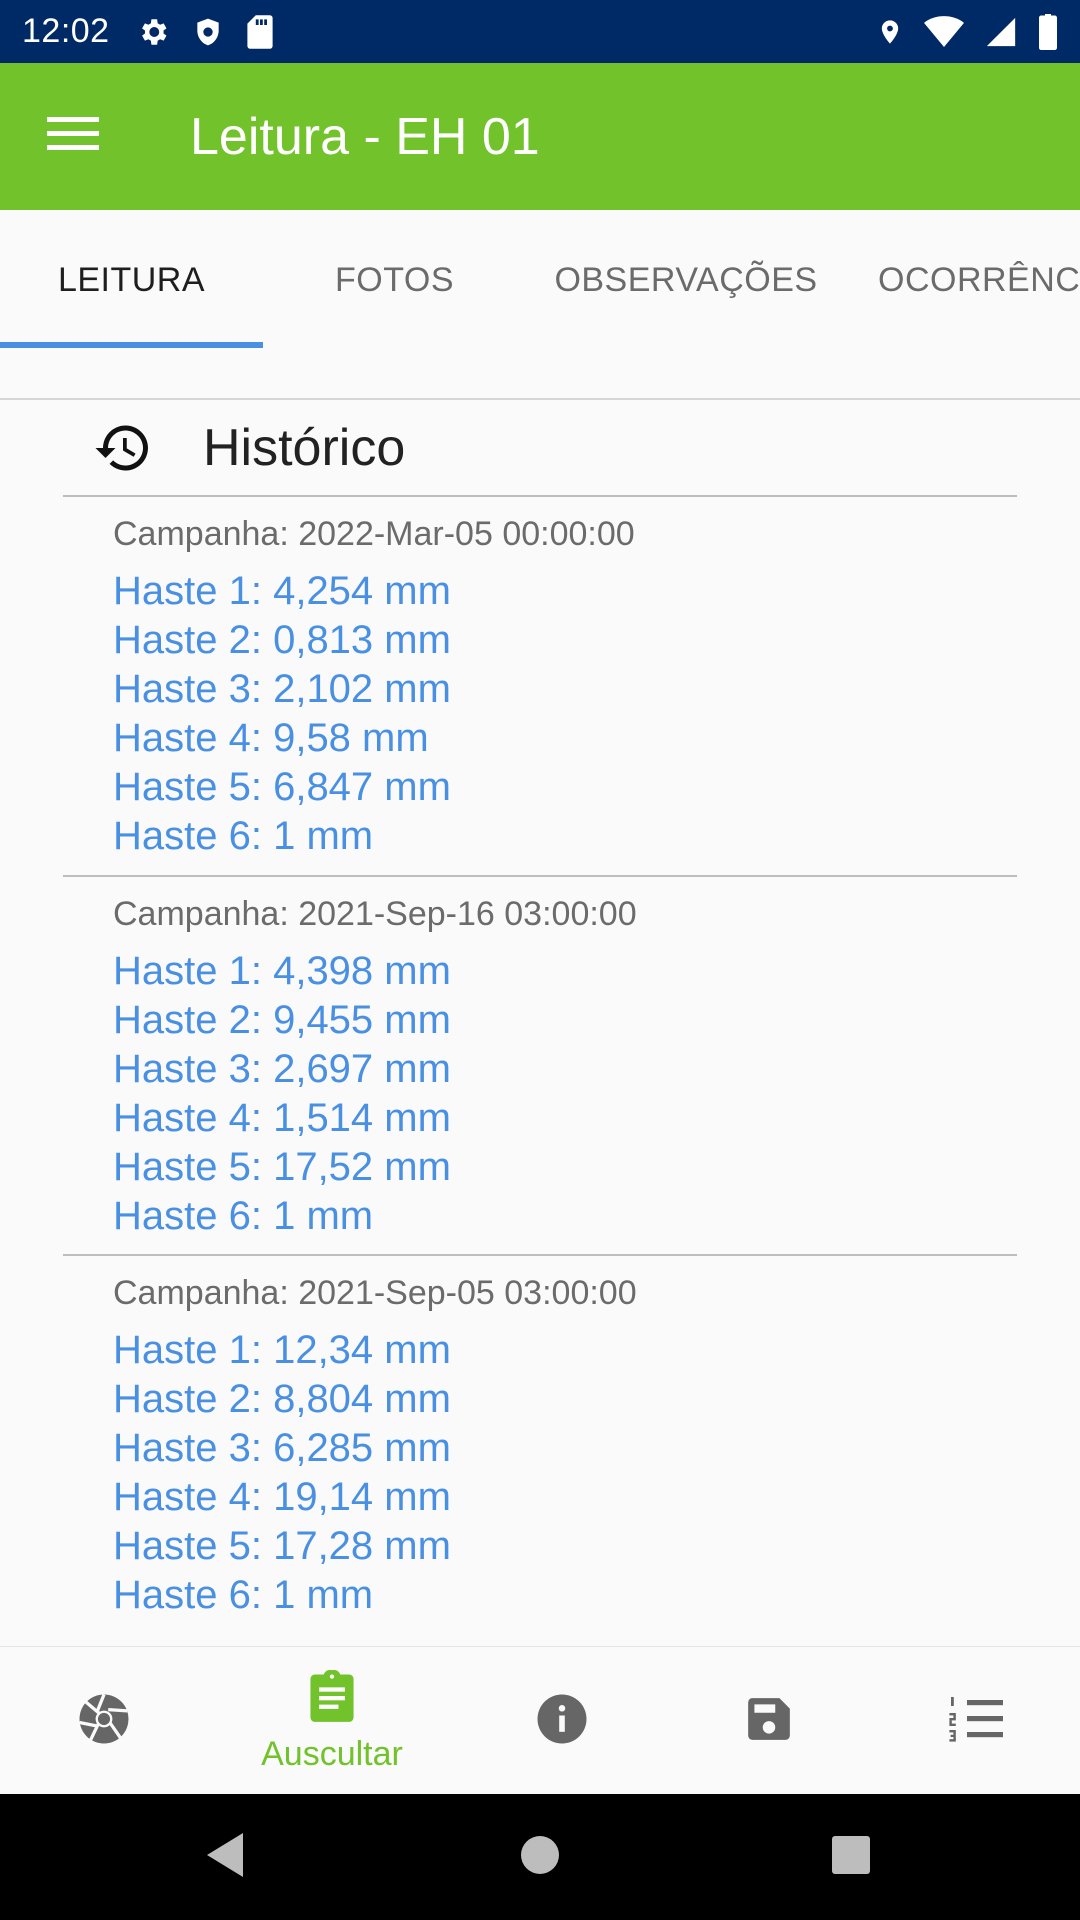 Image resolution: width=1080 pixels, height=1920 pixels. I want to click on haste-value: Haste 3: 2,102 mm, so click(282, 689).